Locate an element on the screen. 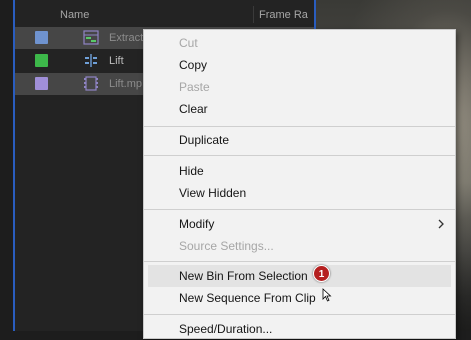 The width and height of the screenshot is (471, 340). project-item-name: Lift.mp is located at coordinates (126, 84).